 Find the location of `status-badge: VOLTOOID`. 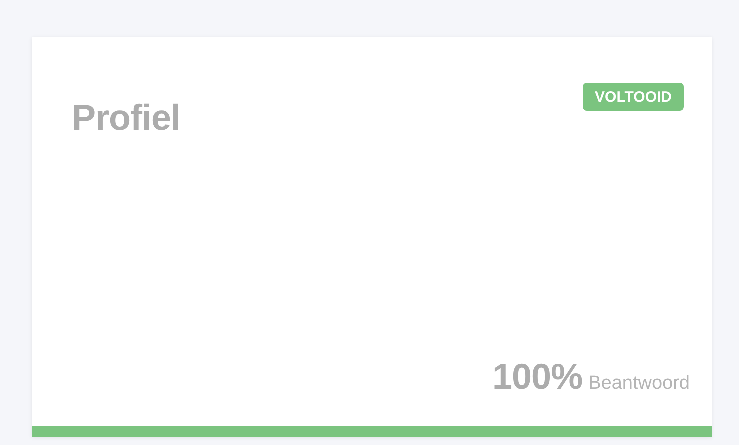

status-badge: VOLTOOID is located at coordinates (633, 97).